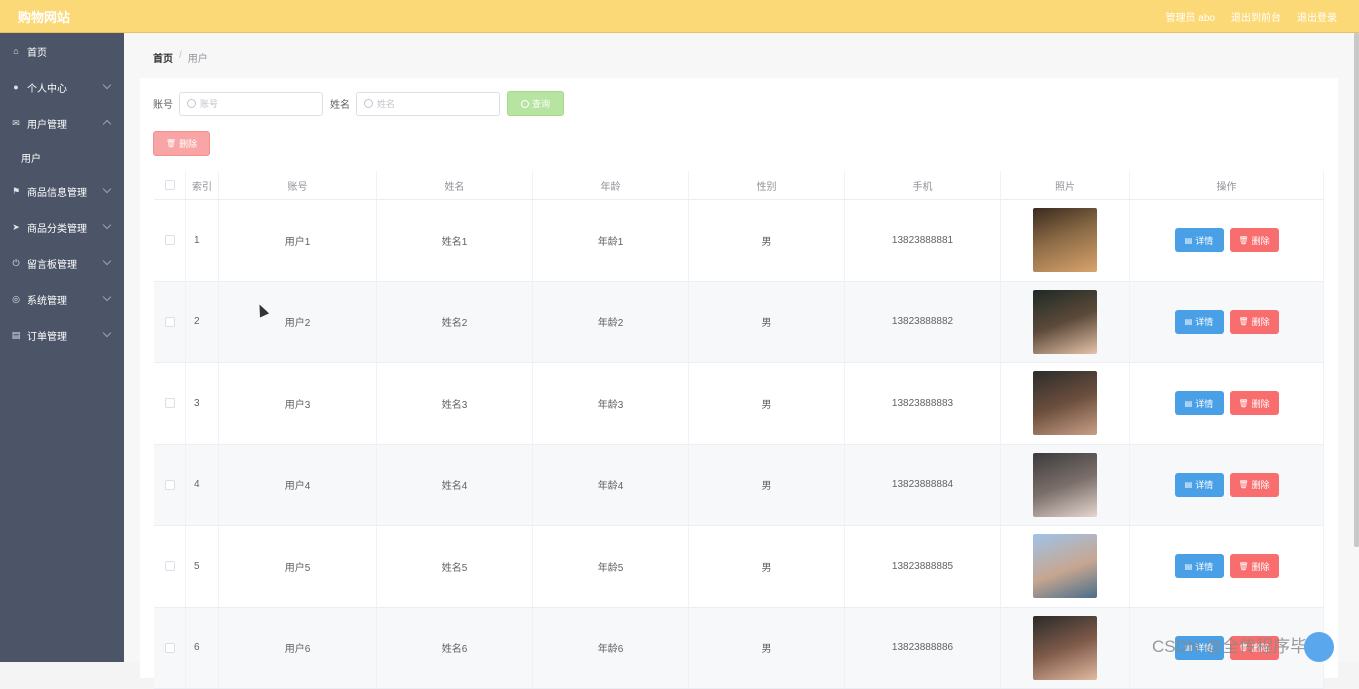 Image resolution: width=1359 pixels, height=689 pixels. I want to click on sidebar-item-user-management: ✉ 用户管理, so click(62, 123).